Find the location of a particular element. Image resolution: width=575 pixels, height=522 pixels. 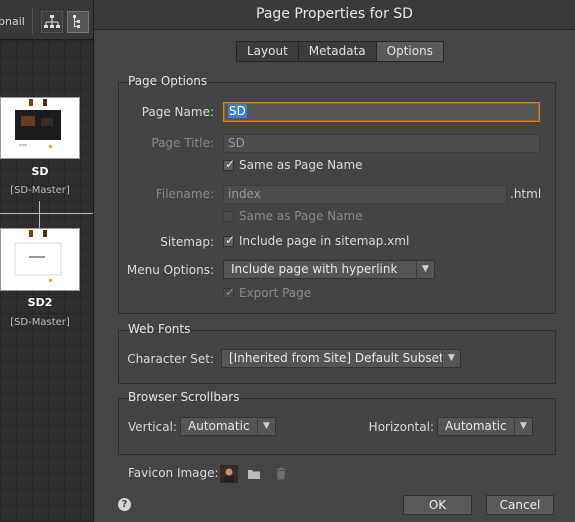

sitemap-label: Sitemap: is located at coordinates (187, 242).